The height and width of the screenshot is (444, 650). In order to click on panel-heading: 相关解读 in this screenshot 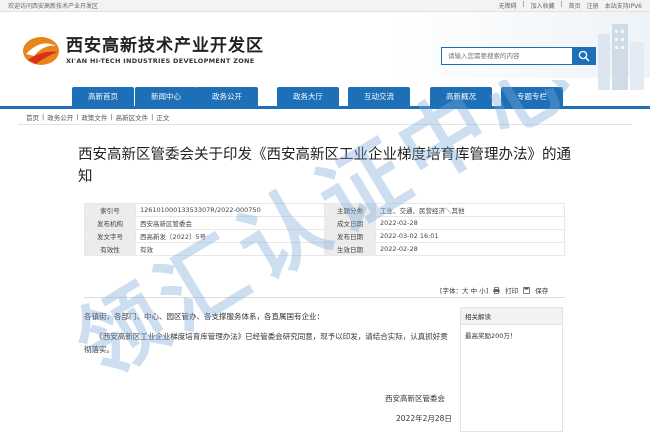, I will do `click(511, 316)`.